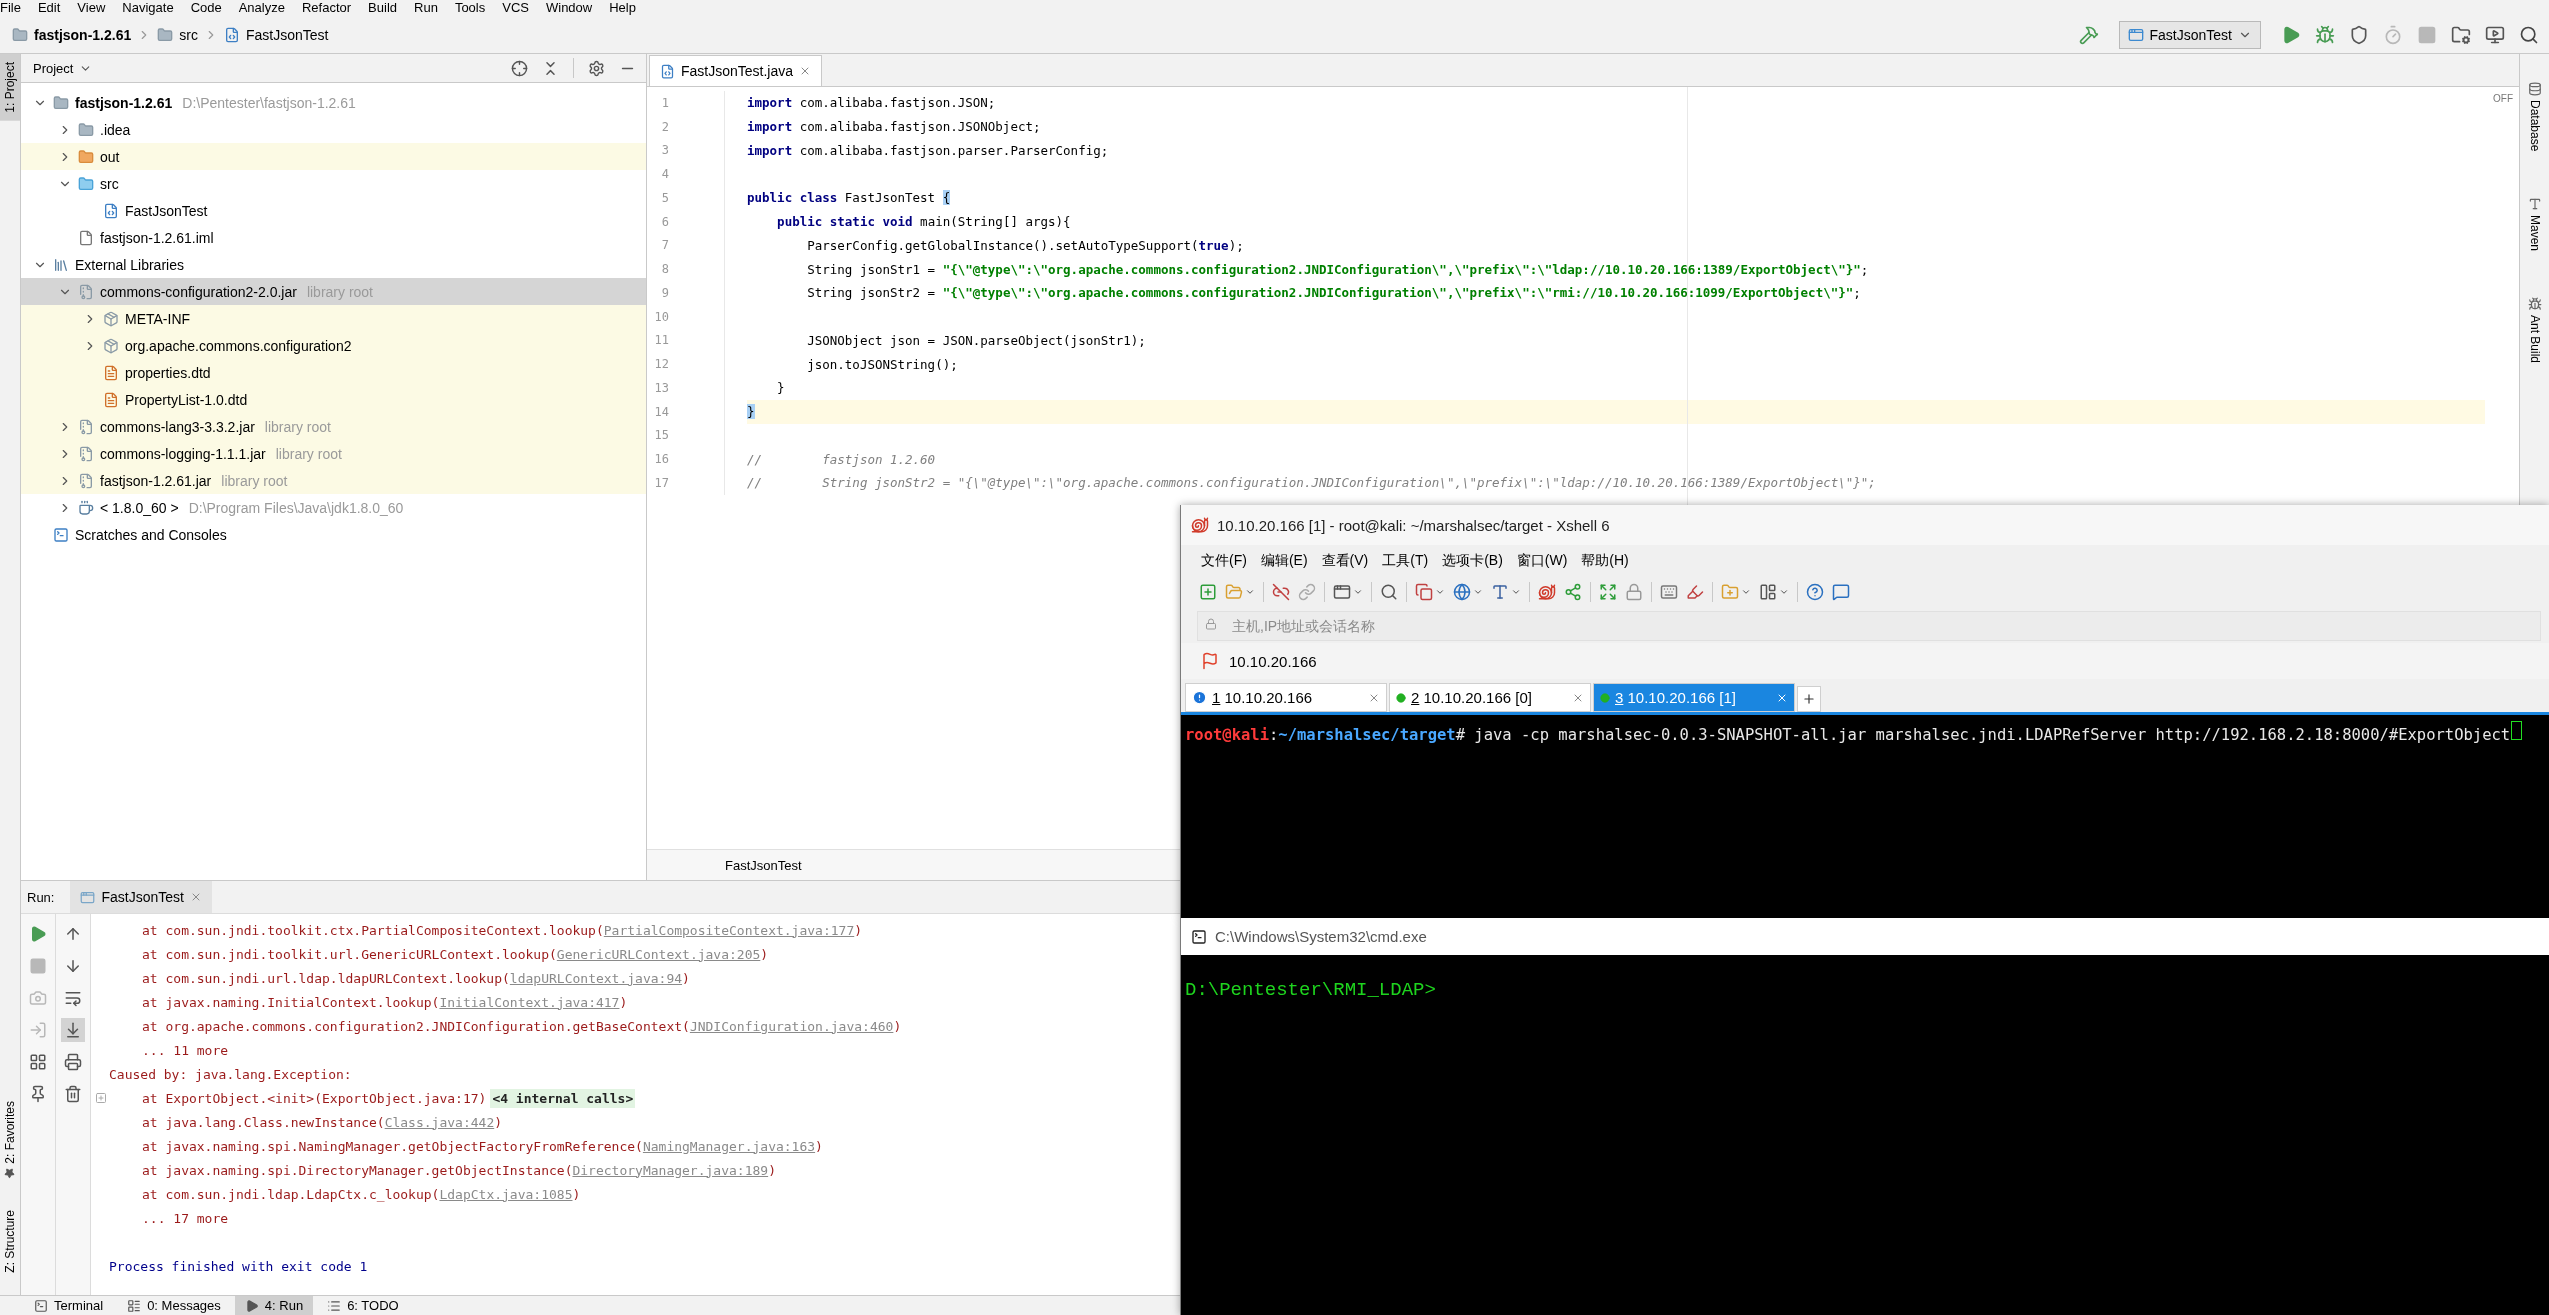 Image resolution: width=2549 pixels, height=1315 pixels. I want to click on tree-item: src, so click(333, 183).